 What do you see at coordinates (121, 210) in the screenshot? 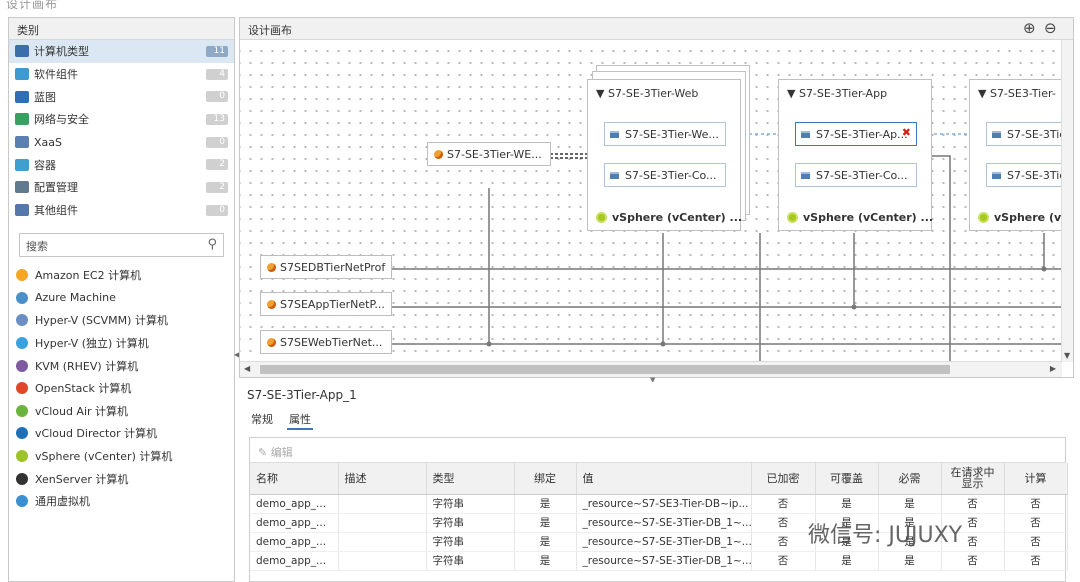
I see `category-item: 其他组件 0` at bounding box center [121, 210].